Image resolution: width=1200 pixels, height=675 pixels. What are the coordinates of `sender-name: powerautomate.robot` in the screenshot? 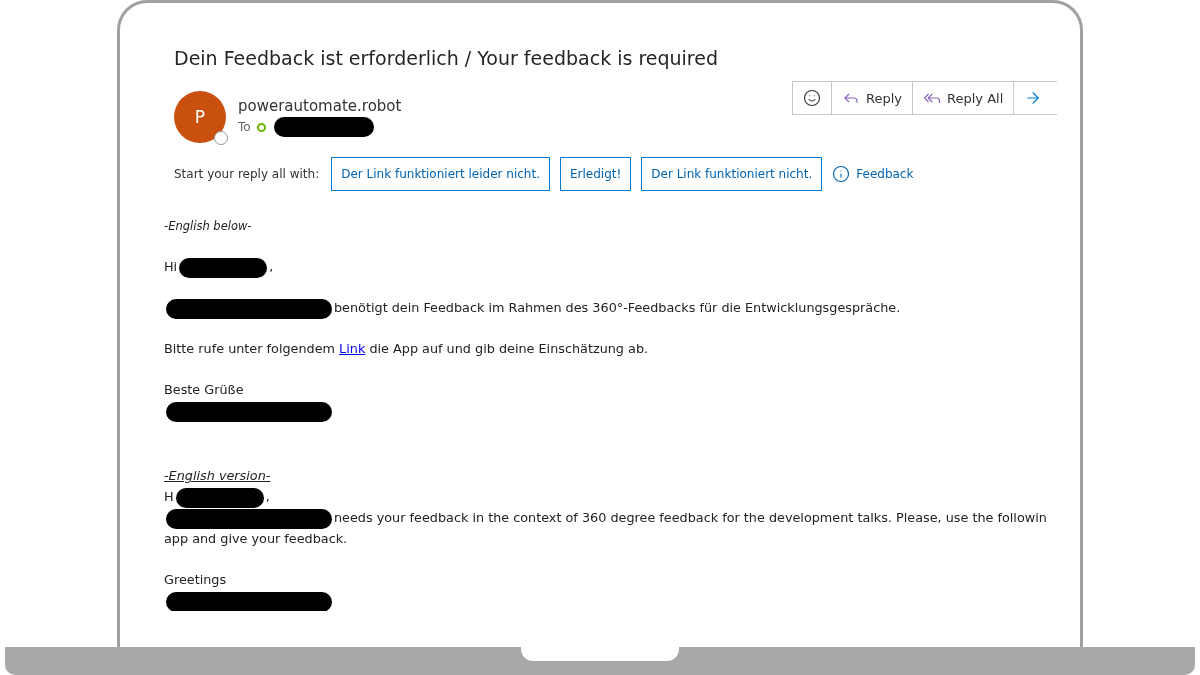 It's located at (320, 106).